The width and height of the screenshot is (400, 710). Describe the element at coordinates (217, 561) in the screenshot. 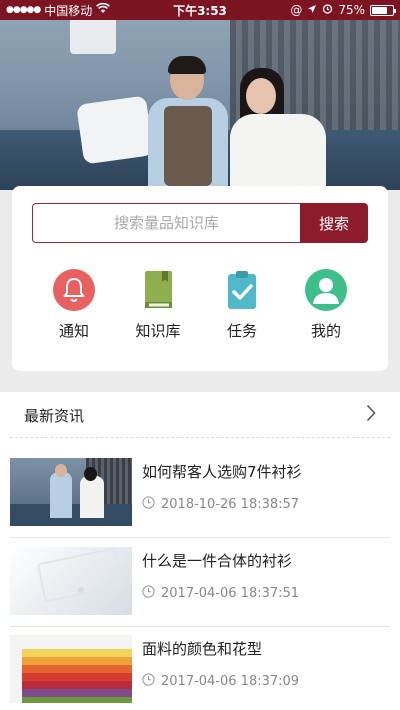

I see `news-item-title: 什么是一件合体的衬衫` at that location.